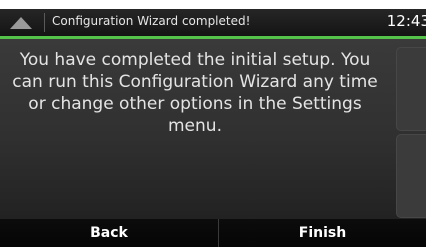  I want to click on status-bar: Configuration Wizard completed! 12:43, so click(213, 22).